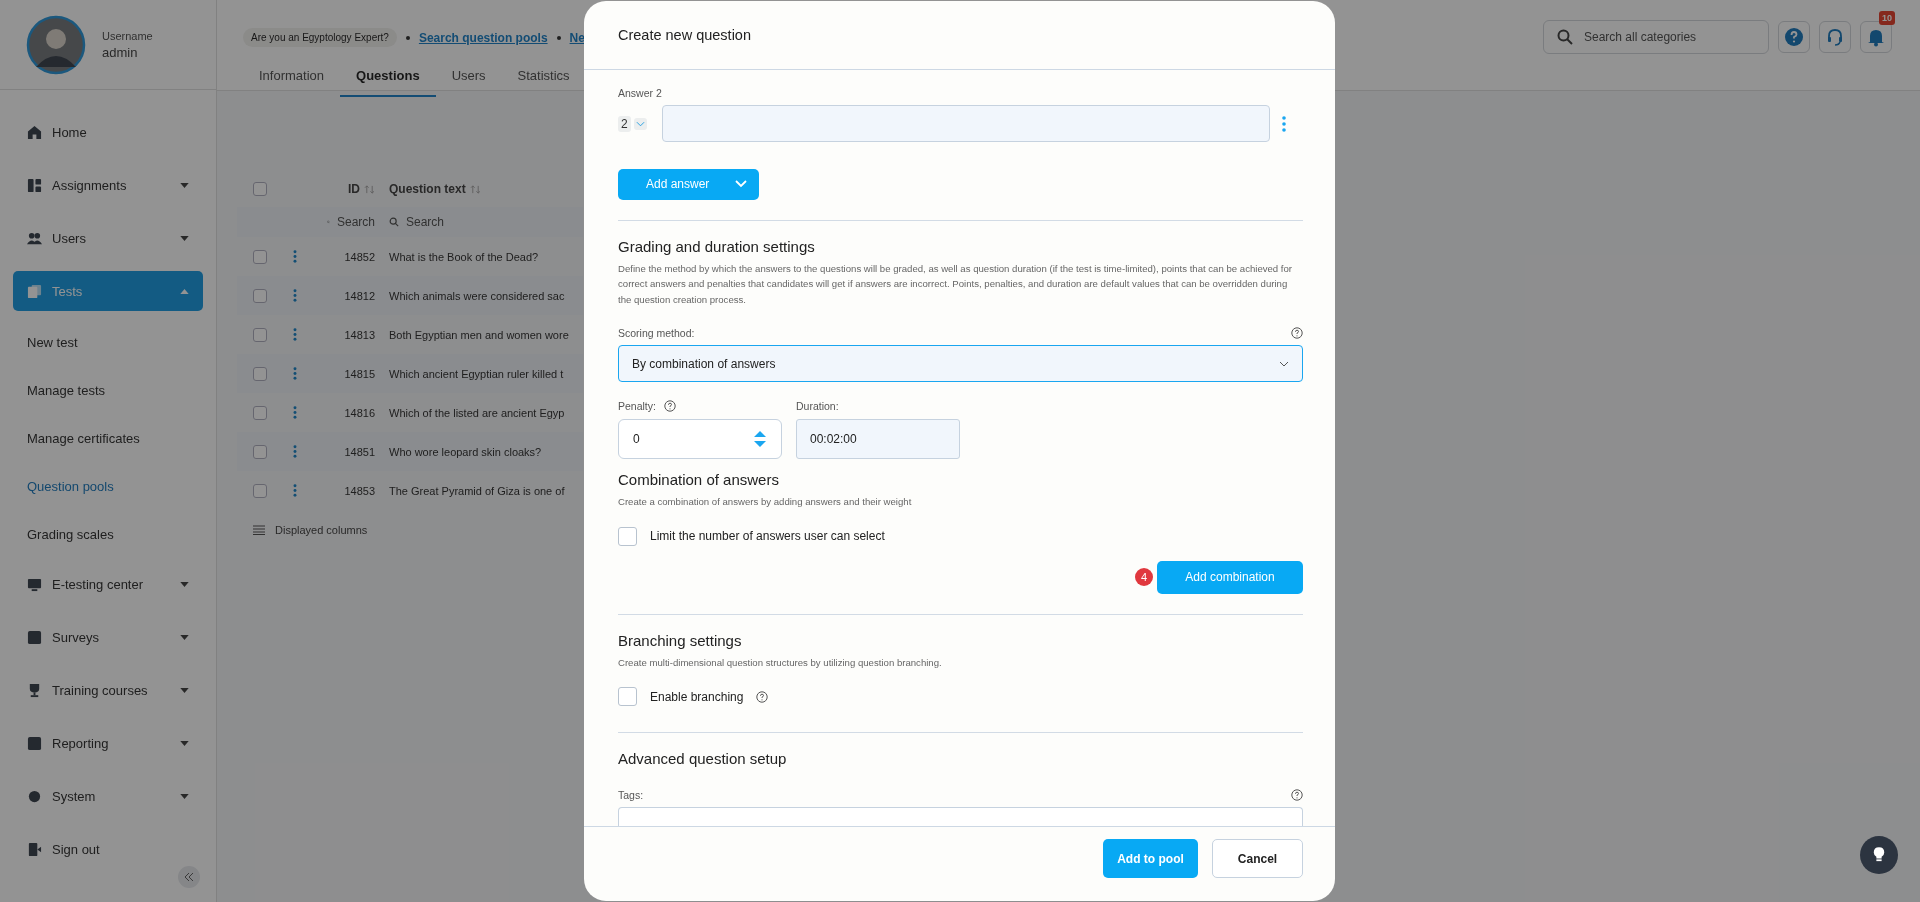 The height and width of the screenshot is (902, 1920). Describe the element at coordinates (468, 78) in the screenshot. I see `tab: Users` at that location.